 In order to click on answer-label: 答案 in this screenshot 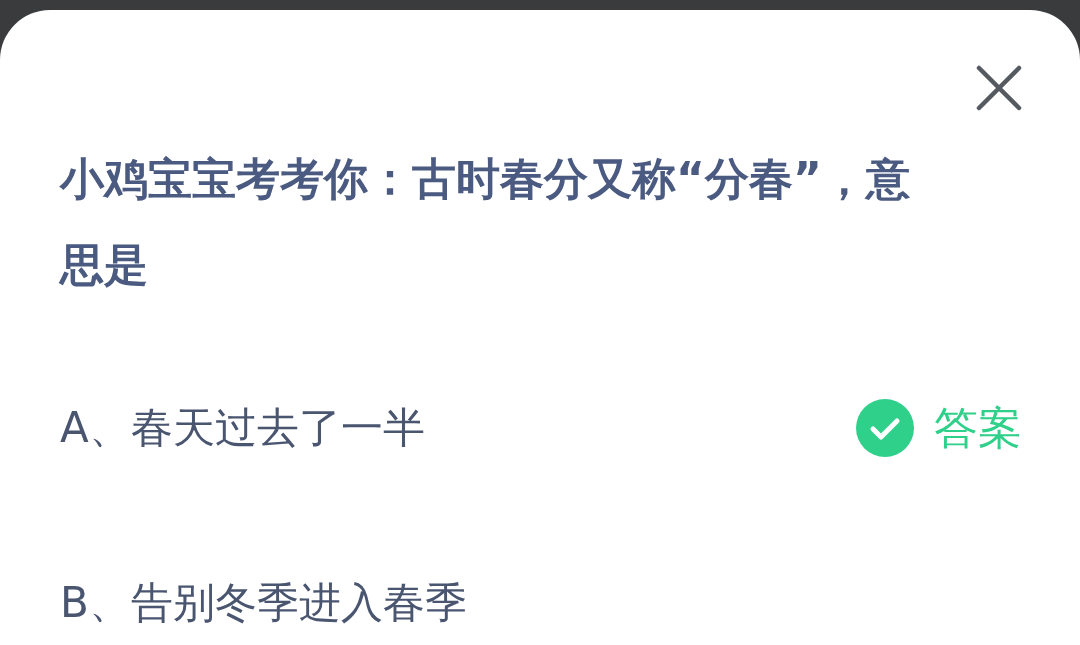, I will do `click(978, 427)`.